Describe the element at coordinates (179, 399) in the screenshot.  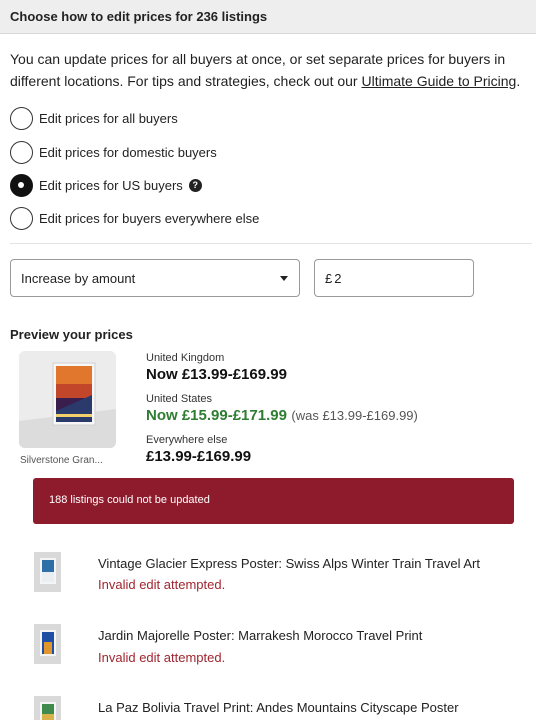
I see `region-label: United States` at that location.